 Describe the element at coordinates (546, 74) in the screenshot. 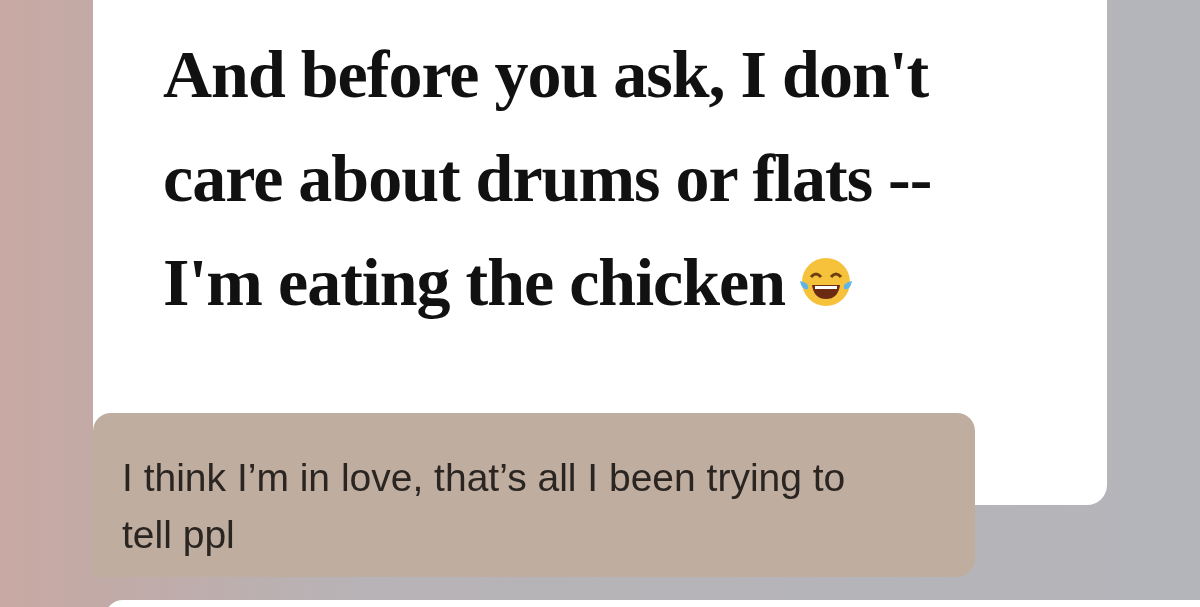

I see `post-text: And before you ask, I don't` at that location.